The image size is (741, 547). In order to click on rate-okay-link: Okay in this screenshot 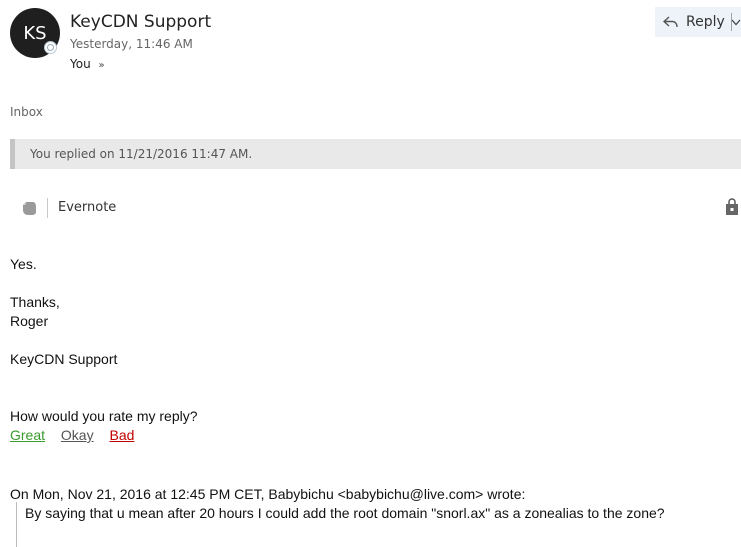, I will do `click(77, 435)`.